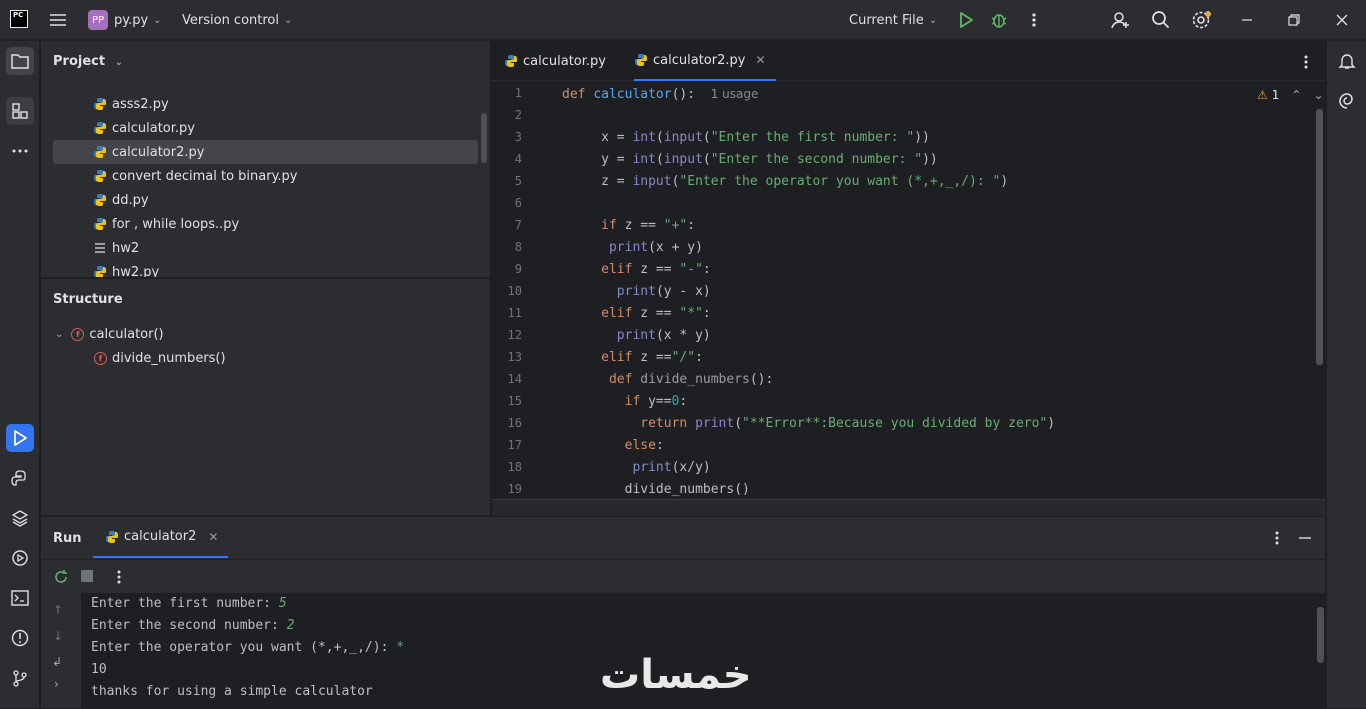  I want to click on run-panel-title: Run, so click(67, 538).